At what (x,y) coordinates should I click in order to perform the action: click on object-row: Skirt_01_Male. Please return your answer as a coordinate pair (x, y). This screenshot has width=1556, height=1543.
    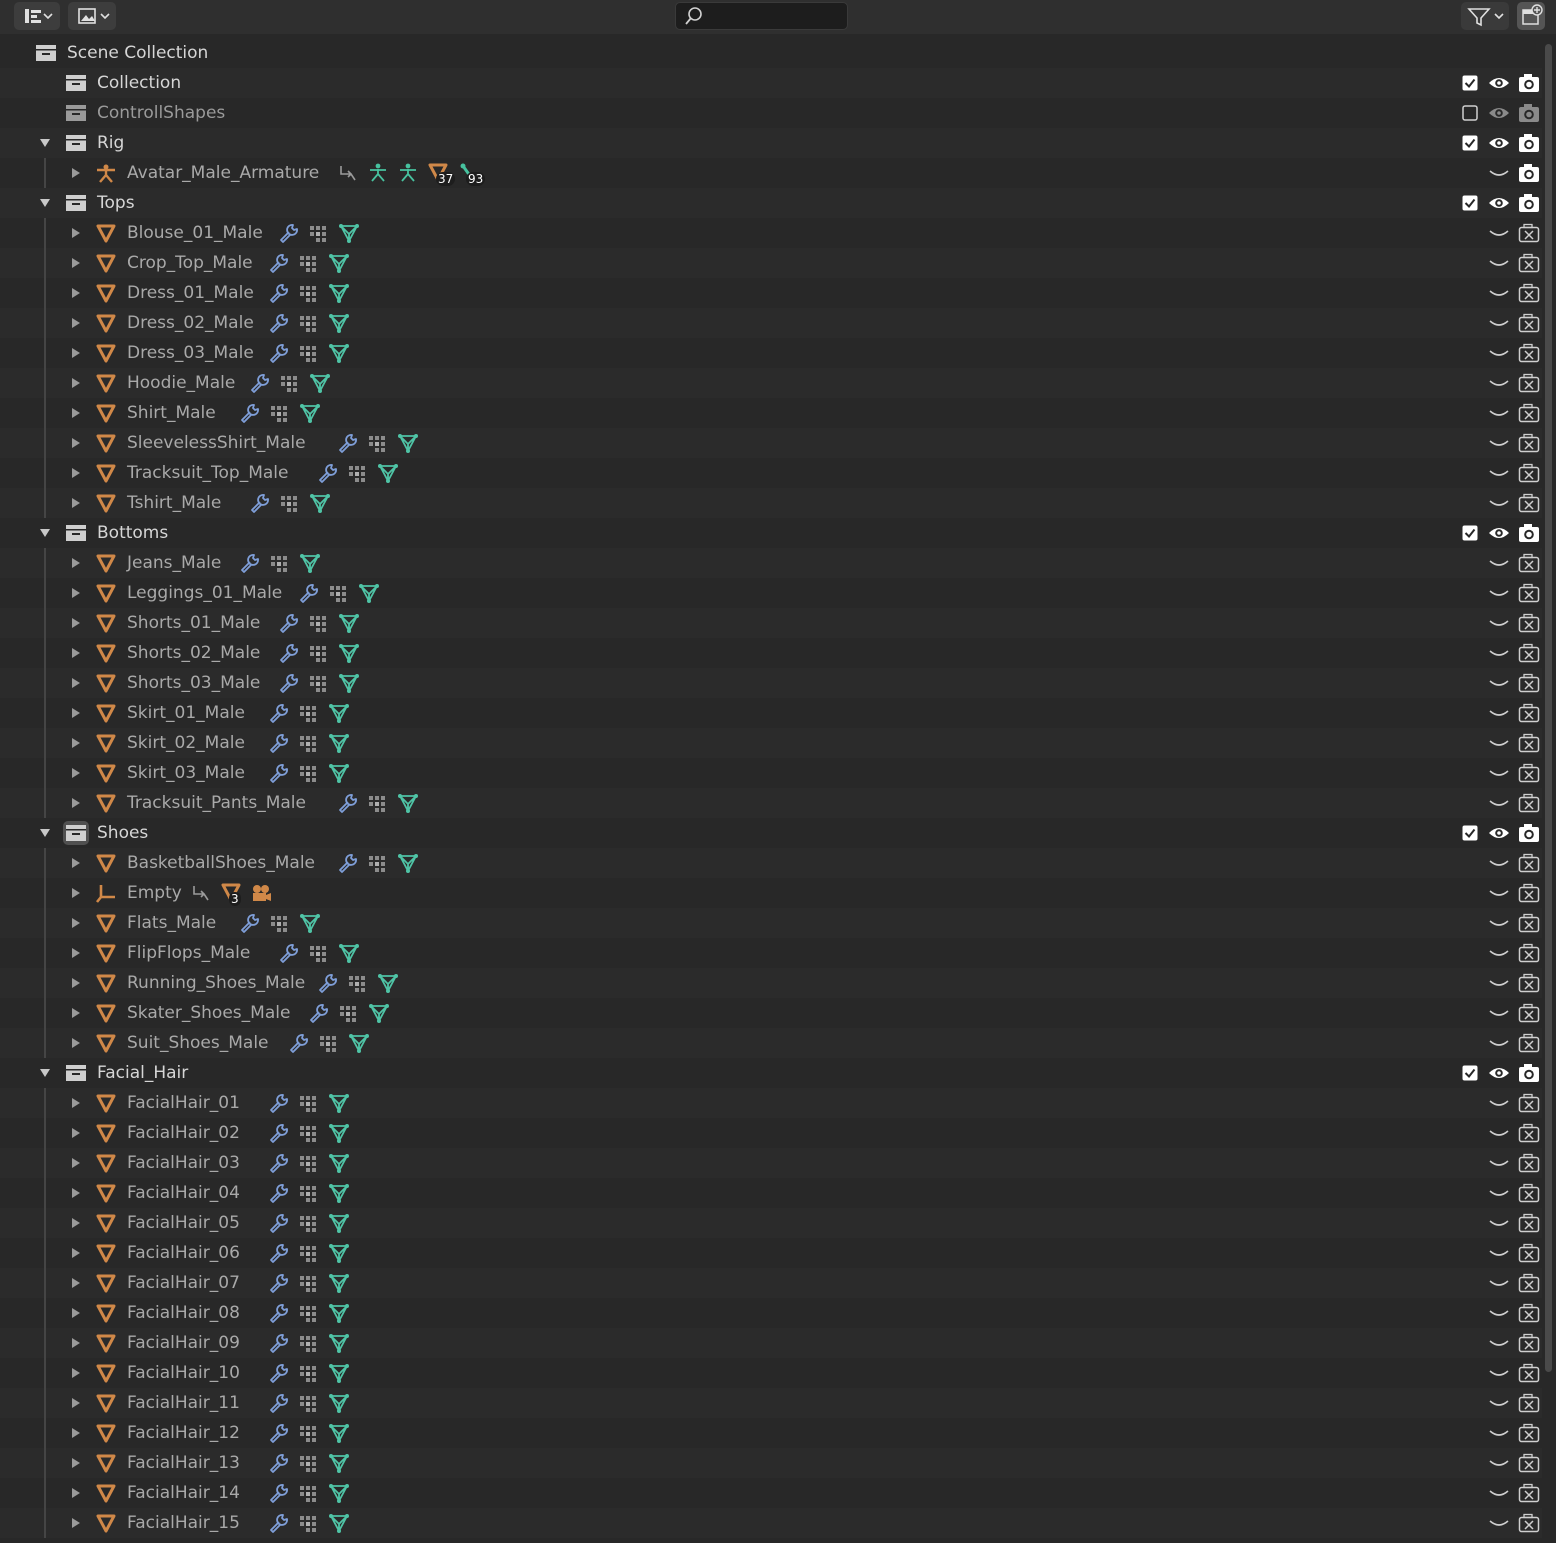
    Looking at the image, I should click on (771, 713).